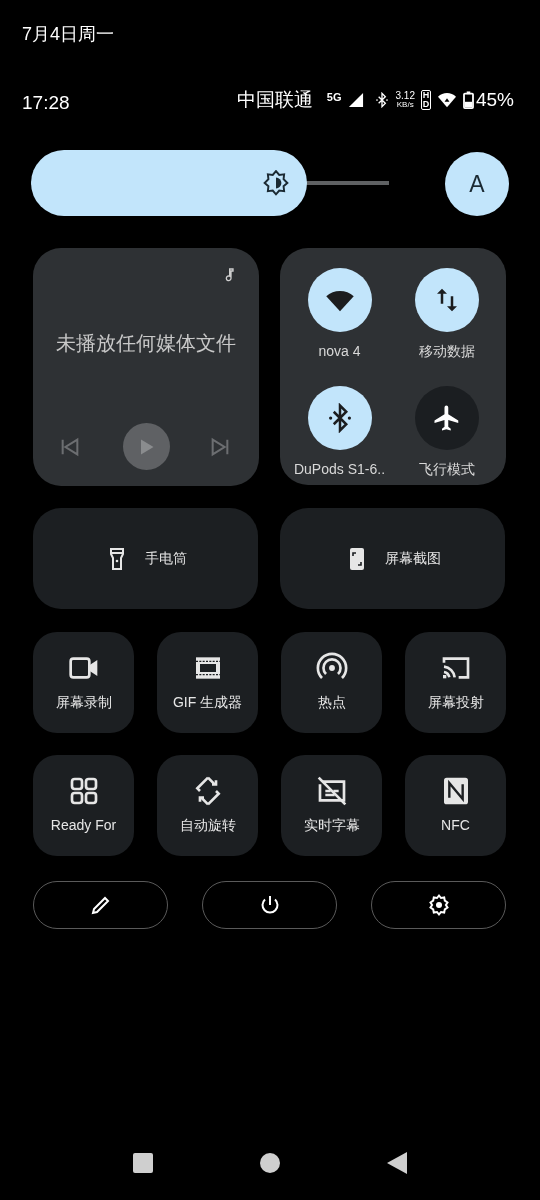 Image resolution: width=540 pixels, height=1200 pixels. I want to click on network-text: 5G, so click(334, 97).